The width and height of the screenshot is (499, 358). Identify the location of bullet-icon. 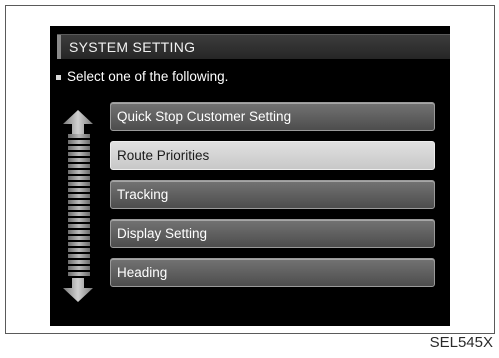
(58, 77).